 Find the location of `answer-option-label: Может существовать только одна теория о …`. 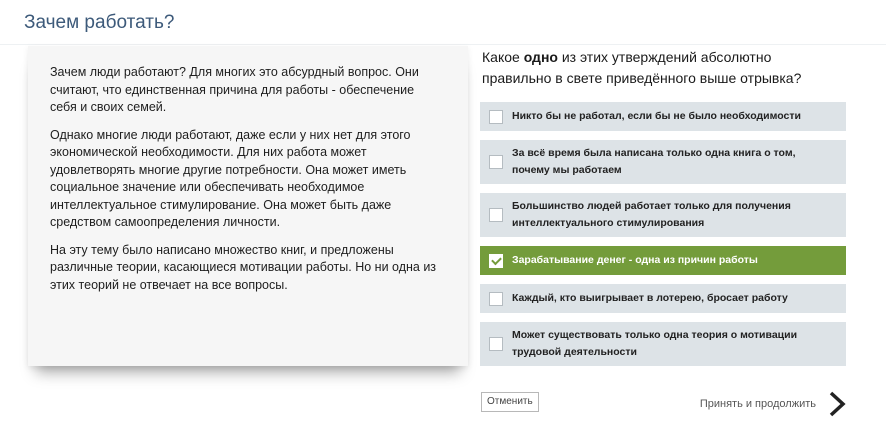

answer-option-label: Может существовать только одна теория о … is located at coordinates (655, 343).